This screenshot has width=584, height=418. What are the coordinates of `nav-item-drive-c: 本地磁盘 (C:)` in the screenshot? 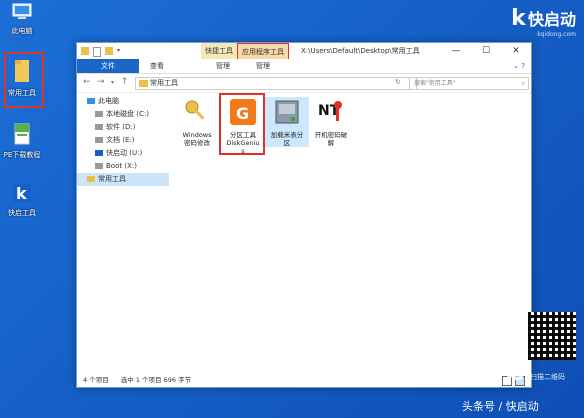 It's located at (123, 114).